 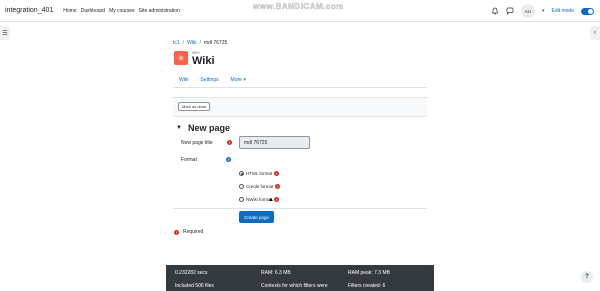 I want to click on format-option-creole: Creole format !, so click(x=260, y=186).